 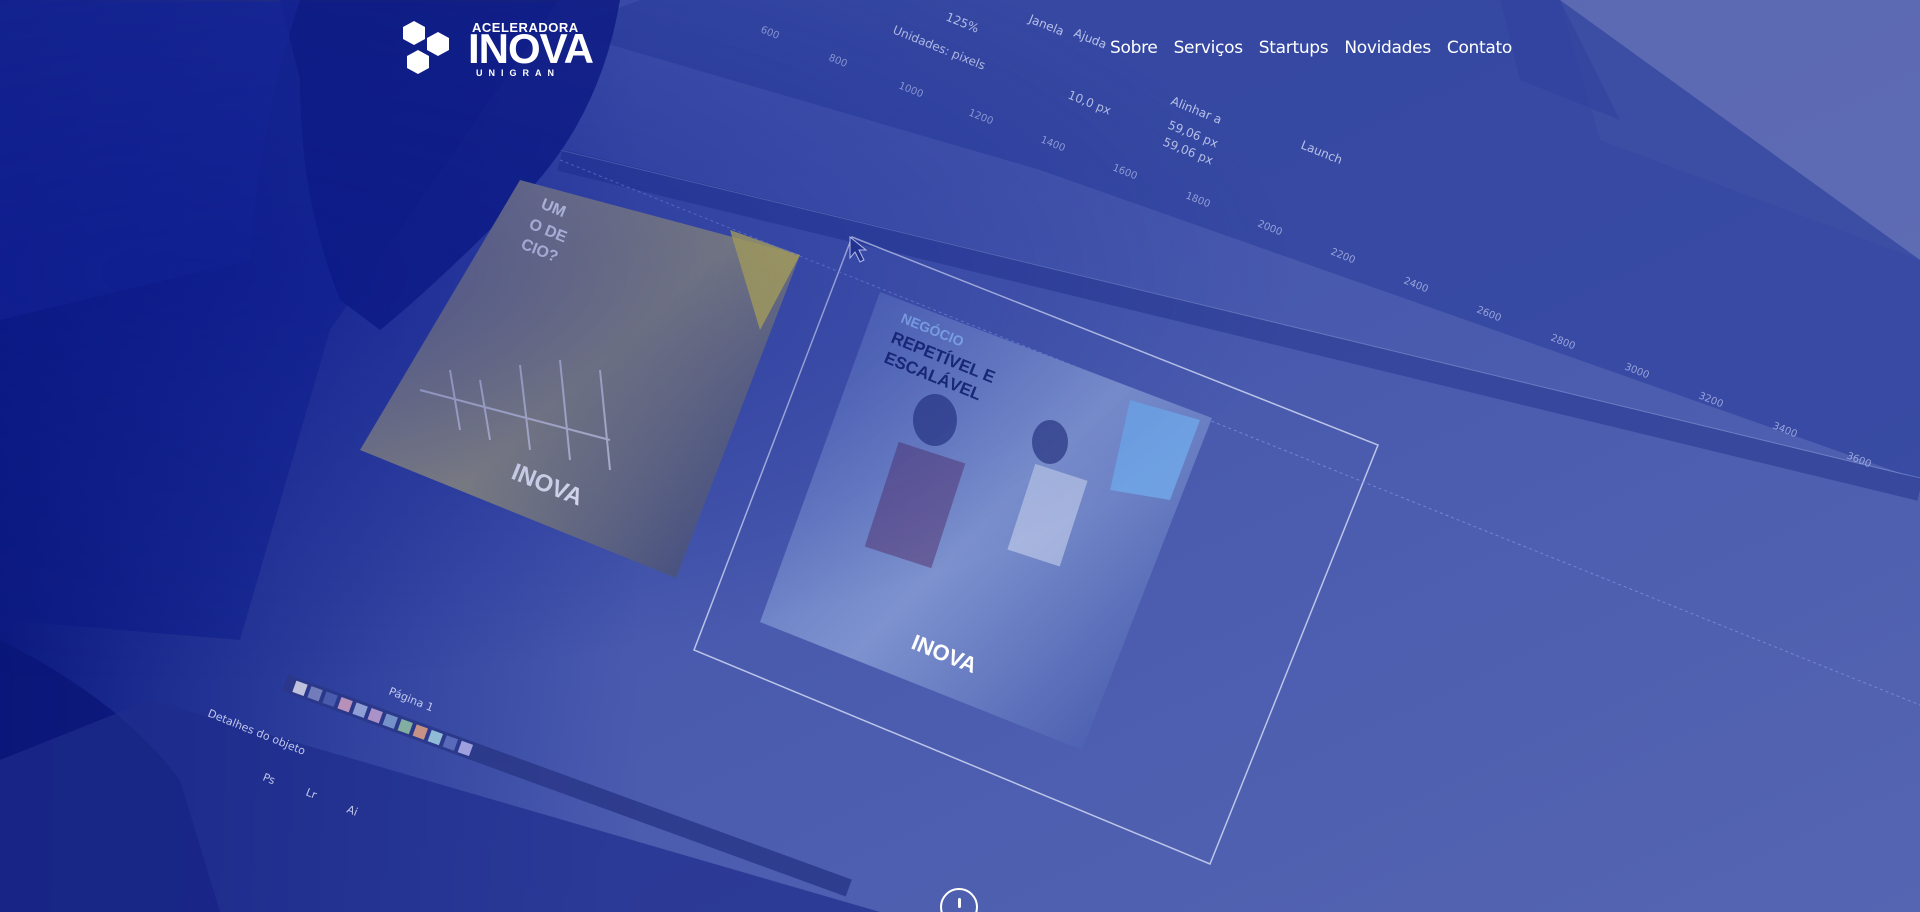 I want to click on brand-sub-text: UNIGRAN, so click(x=518, y=73).